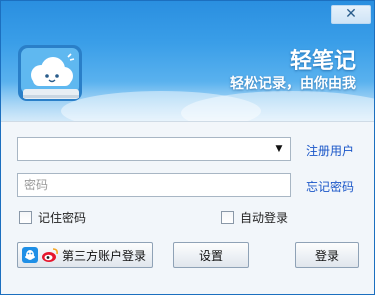 This screenshot has height=295, width=375. I want to click on login-label: 登录, so click(326, 255).